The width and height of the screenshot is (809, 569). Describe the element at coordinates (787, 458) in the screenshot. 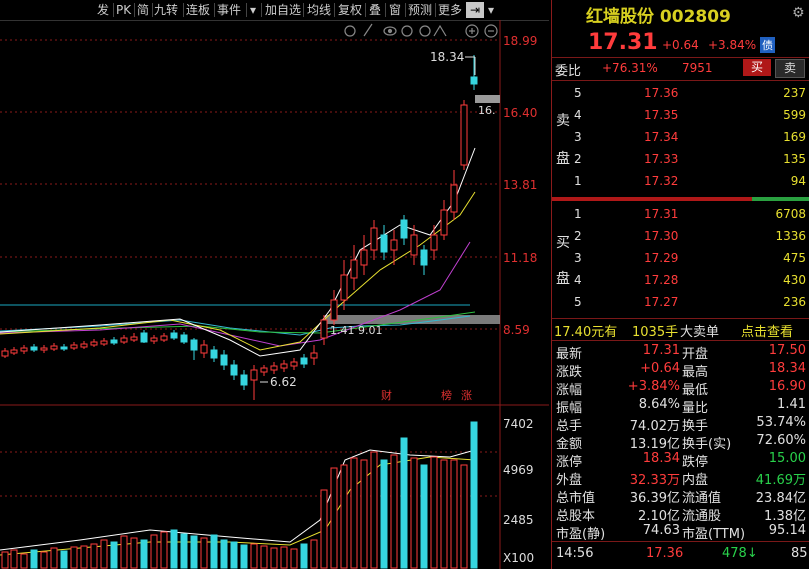

I see `quote-value: 15.00` at that location.